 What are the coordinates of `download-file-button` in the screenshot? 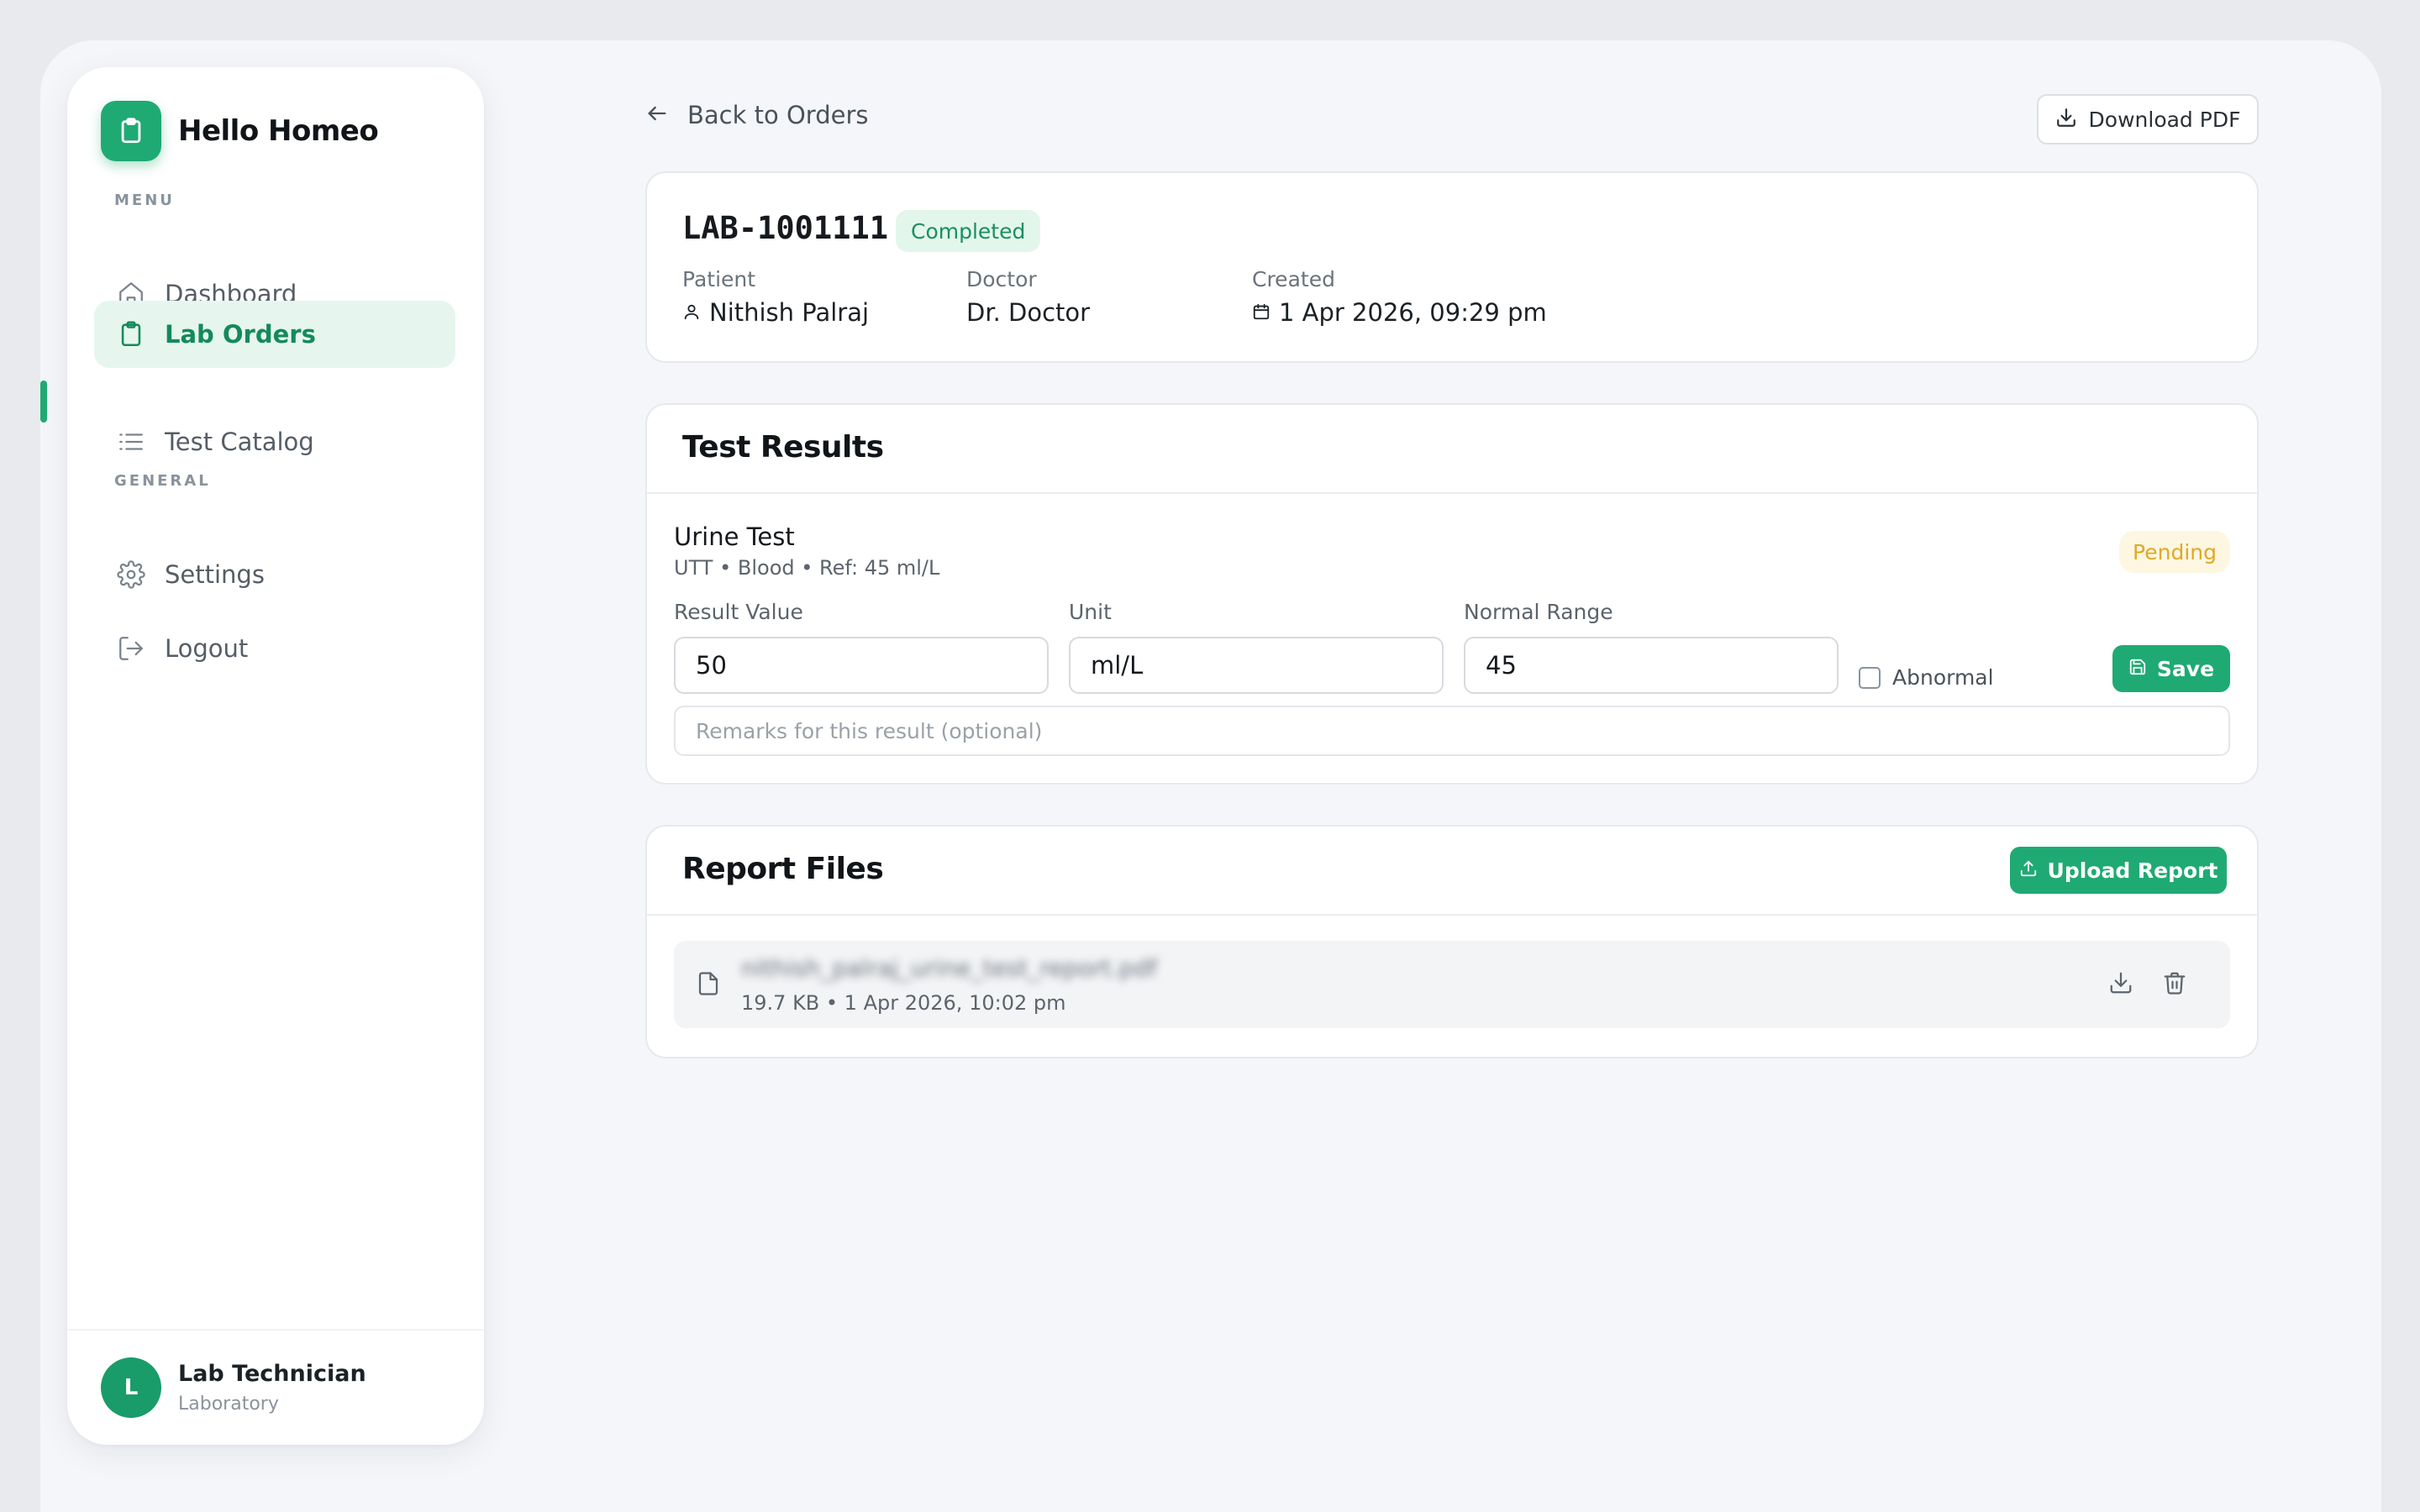 It's located at (2120, 984).